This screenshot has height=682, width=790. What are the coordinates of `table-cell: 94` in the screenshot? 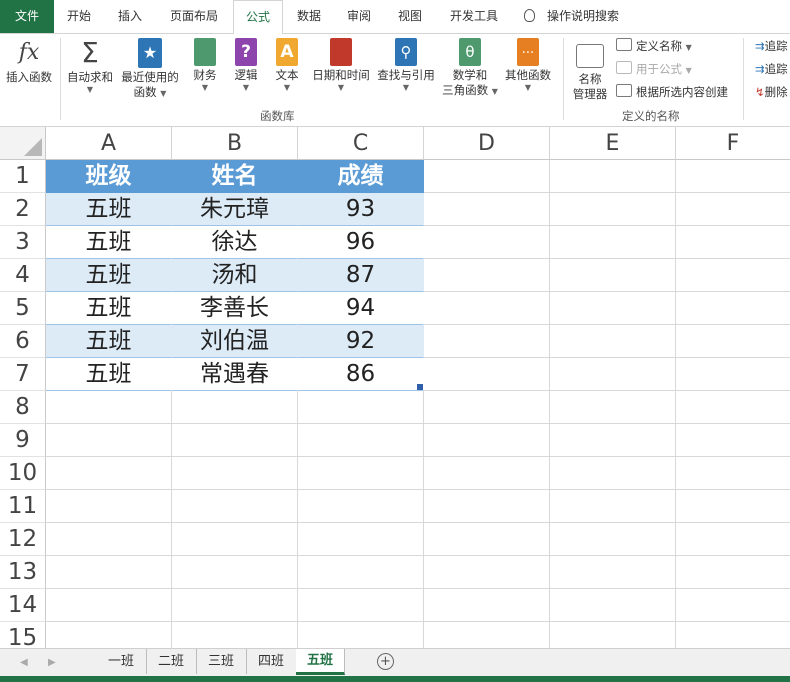 It's located at (361, 308).